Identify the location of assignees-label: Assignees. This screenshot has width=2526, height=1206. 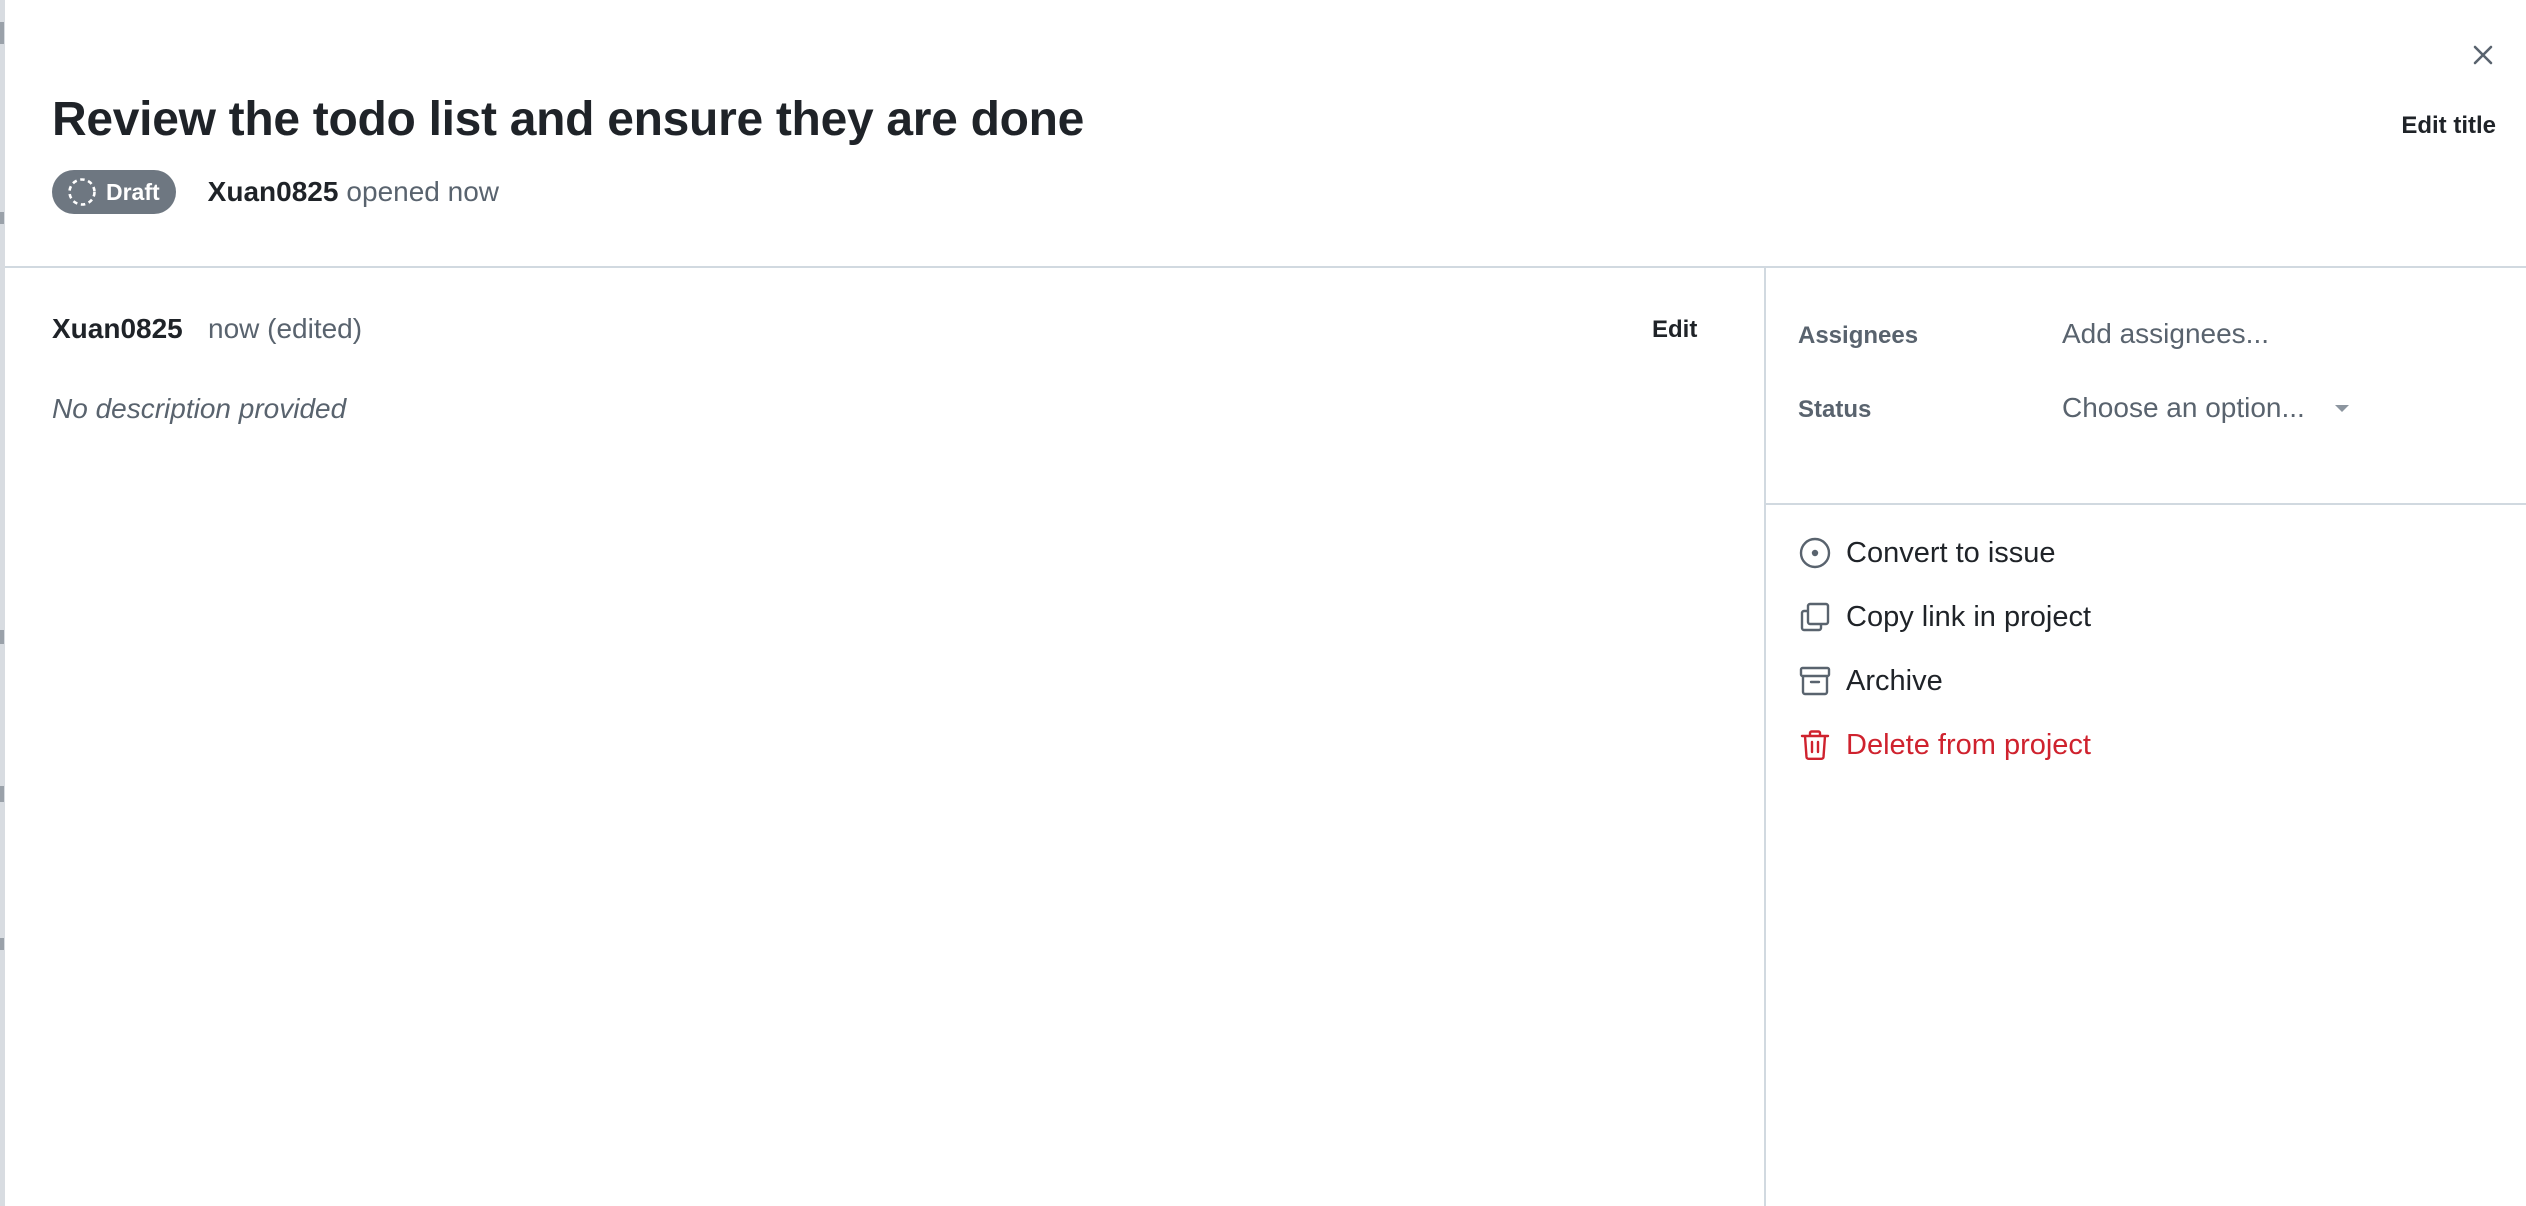
(1858, 335).